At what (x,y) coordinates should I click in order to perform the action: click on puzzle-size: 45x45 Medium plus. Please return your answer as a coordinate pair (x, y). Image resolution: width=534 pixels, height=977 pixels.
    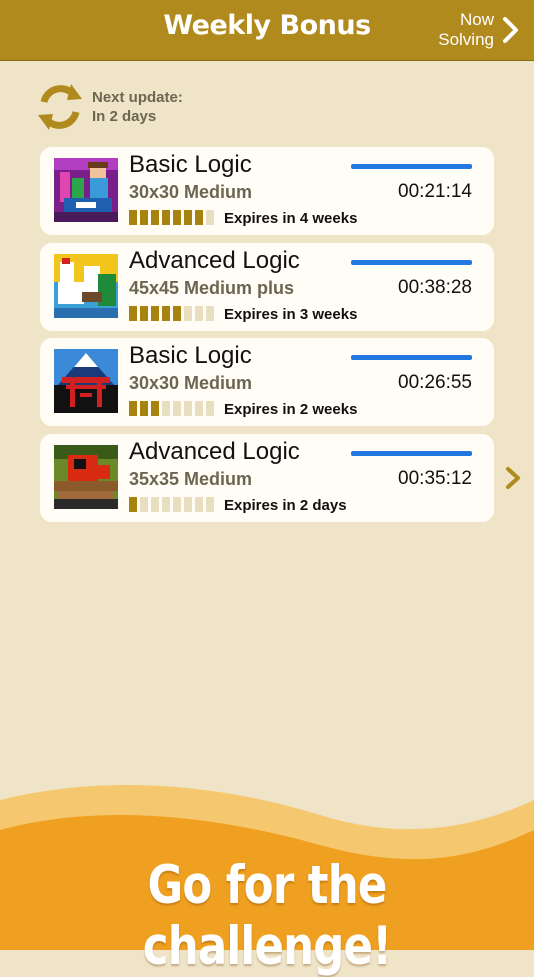
    Looking at the image, I should click on (212, 288).